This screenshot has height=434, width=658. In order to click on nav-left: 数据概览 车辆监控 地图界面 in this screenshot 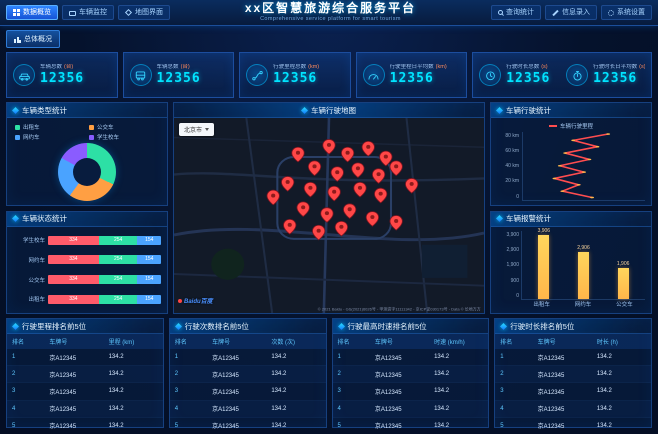, I will do `click(88, 12)`.